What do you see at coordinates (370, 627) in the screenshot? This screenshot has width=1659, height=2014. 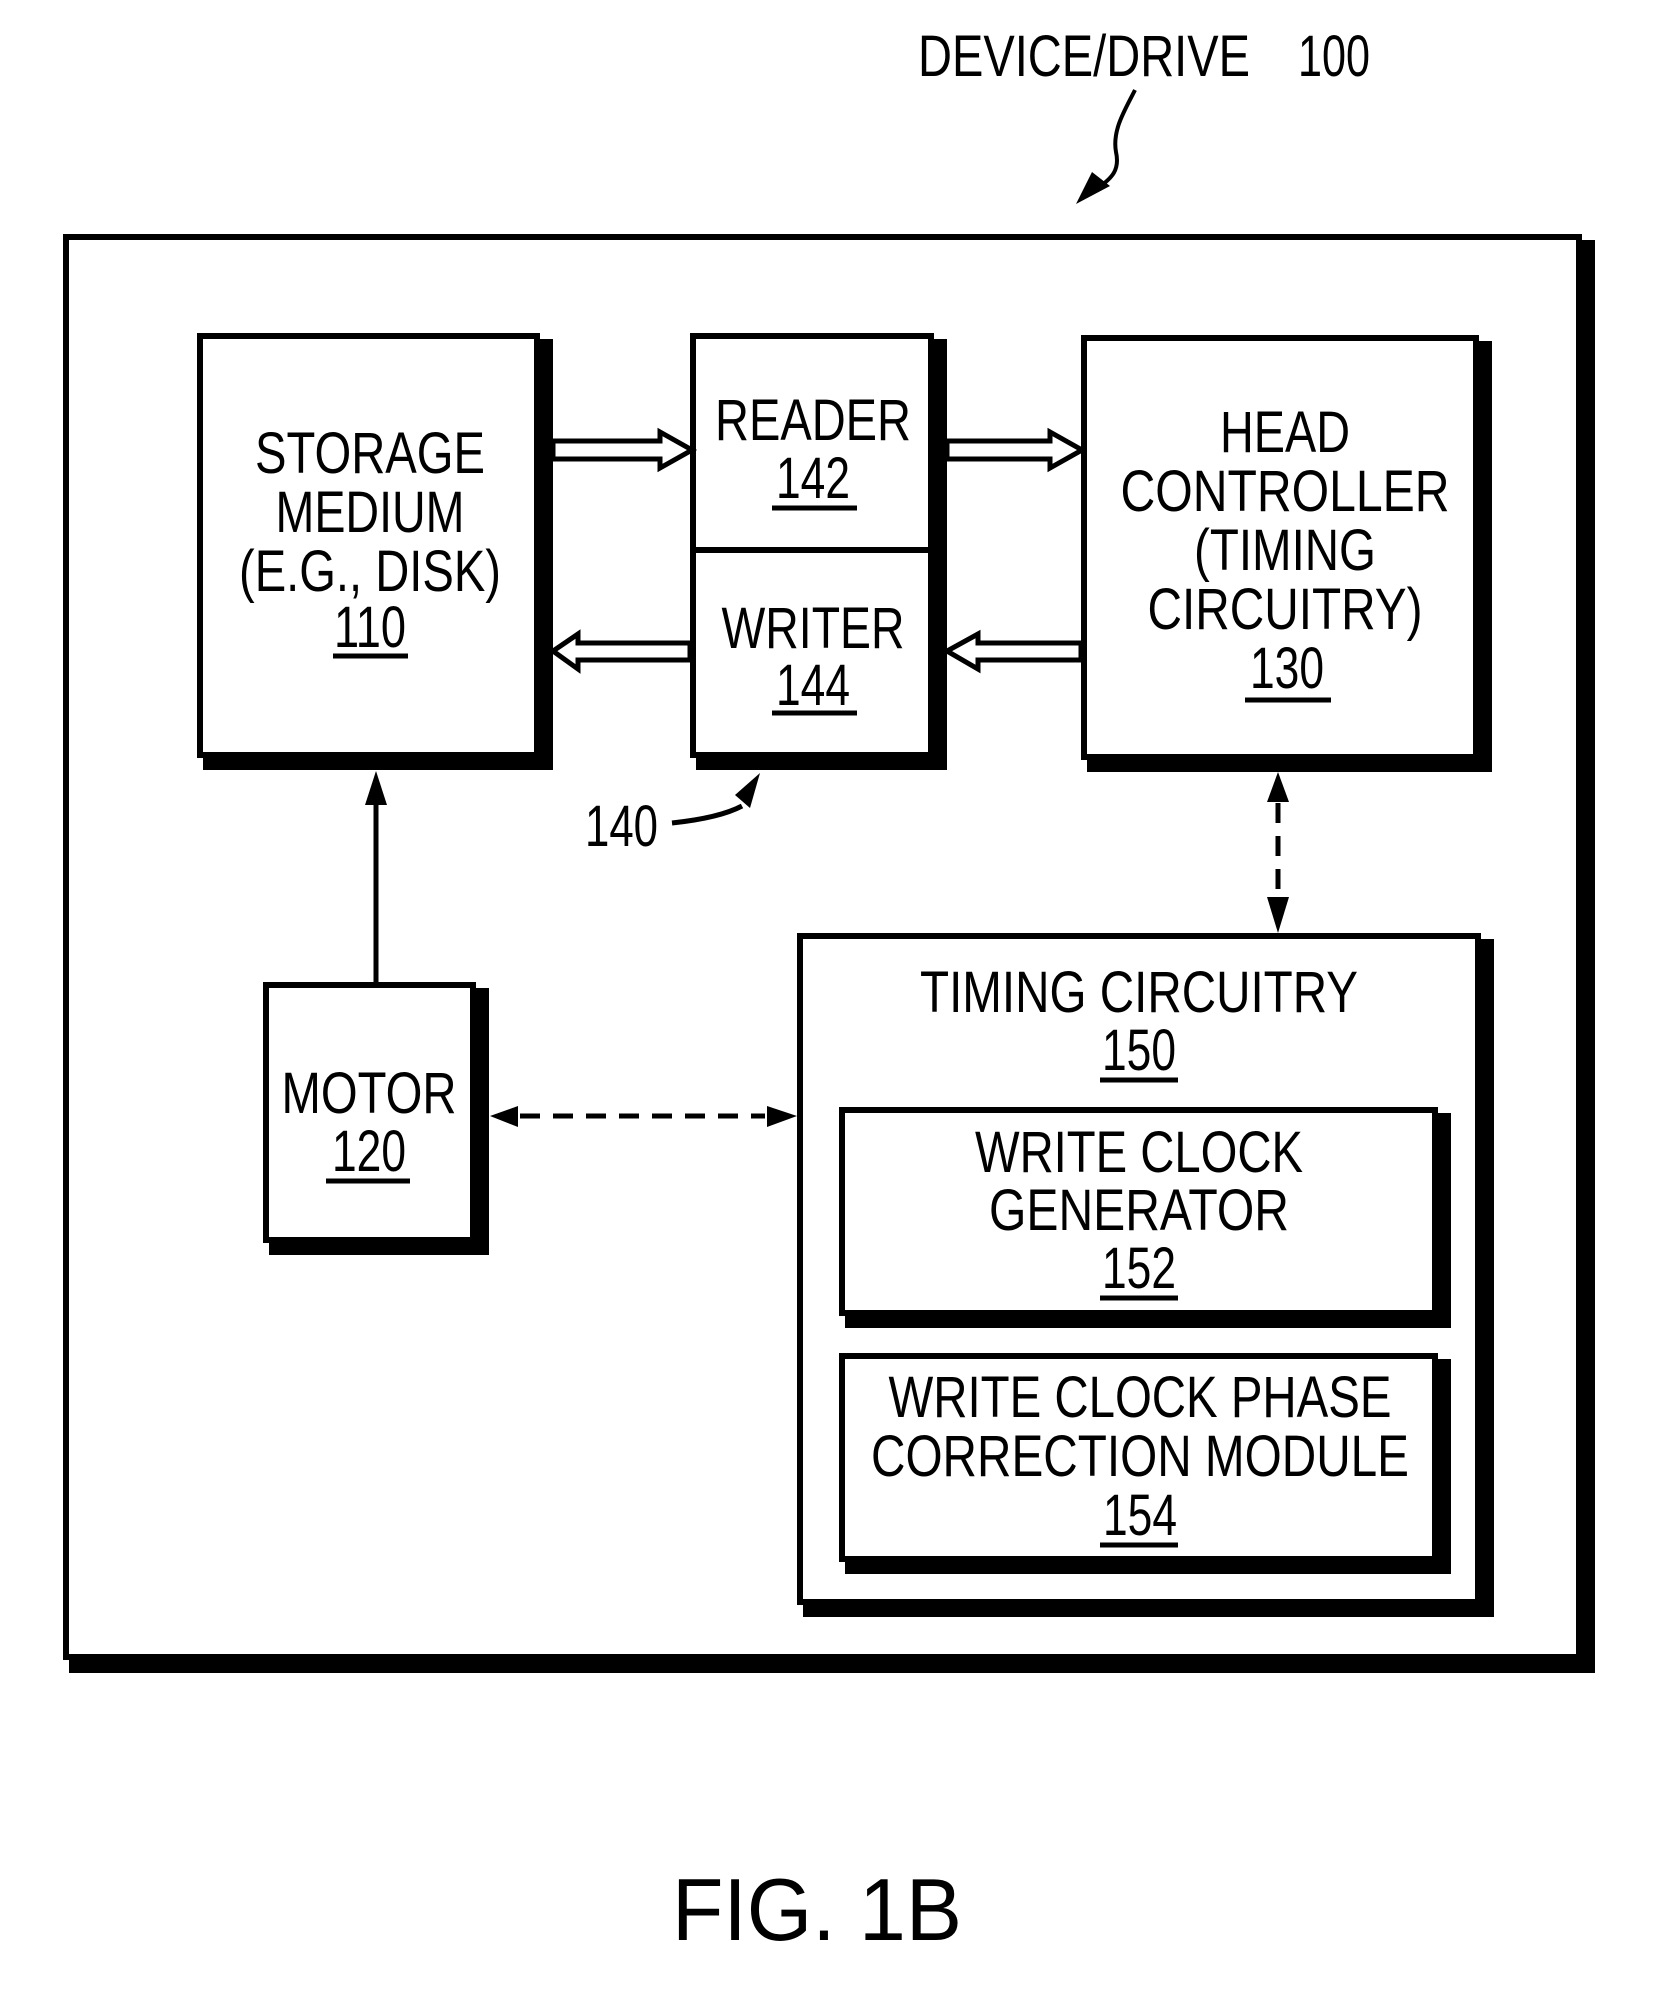 I see `storage-medium-ref-number: 110` at bounding box center [370, 627].